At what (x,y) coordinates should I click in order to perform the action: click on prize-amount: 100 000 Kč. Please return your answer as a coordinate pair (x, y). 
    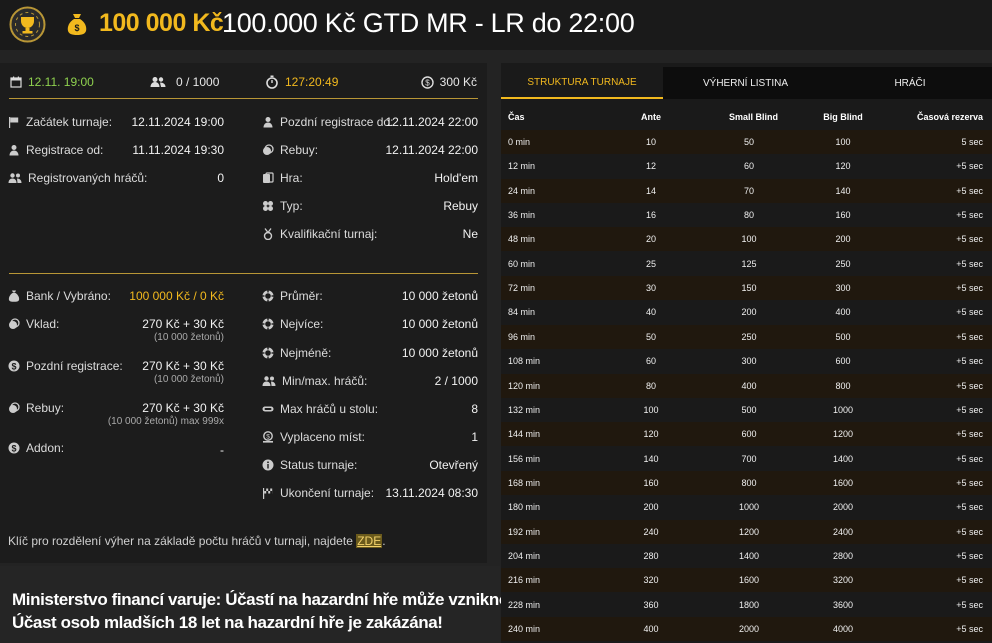
    Looking at the image, I should click on (161, 23).